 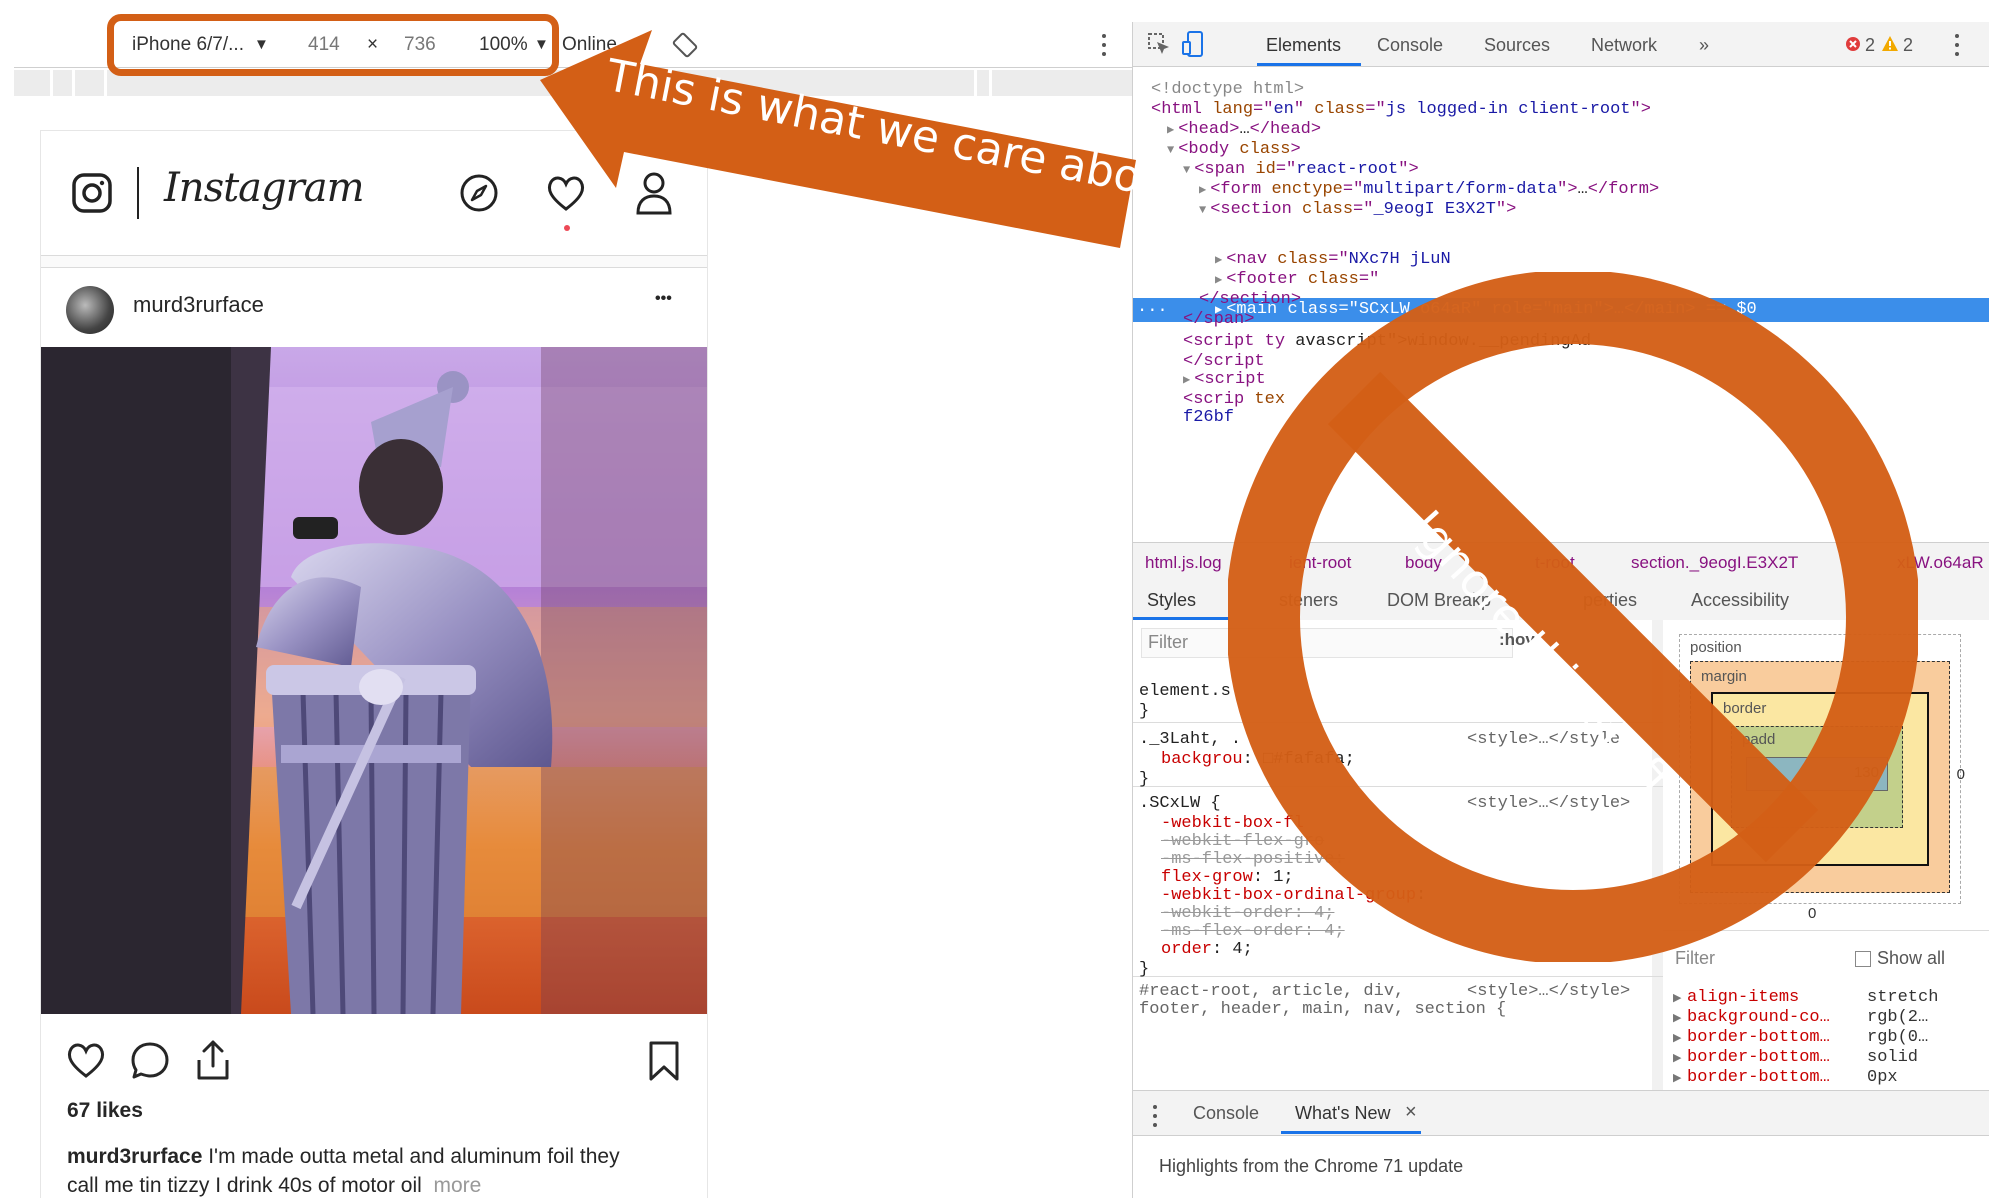 I want to click on dom-token: <section, so click(x=1256, y=209).